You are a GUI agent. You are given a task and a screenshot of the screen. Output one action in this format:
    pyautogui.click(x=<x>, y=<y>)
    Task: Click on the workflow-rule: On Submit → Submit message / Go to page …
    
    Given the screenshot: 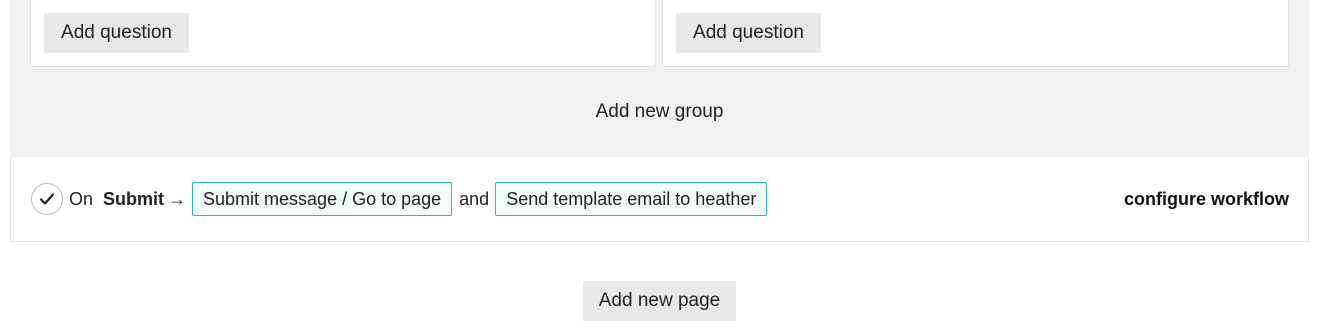 What is the action you would take?
    pyautogui.click(x=418, y=199)
    